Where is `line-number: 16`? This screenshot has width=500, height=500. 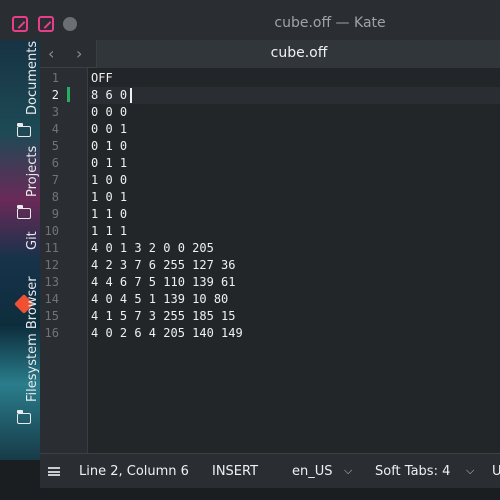 line-number: 16 is located at coordinates (51, 333).